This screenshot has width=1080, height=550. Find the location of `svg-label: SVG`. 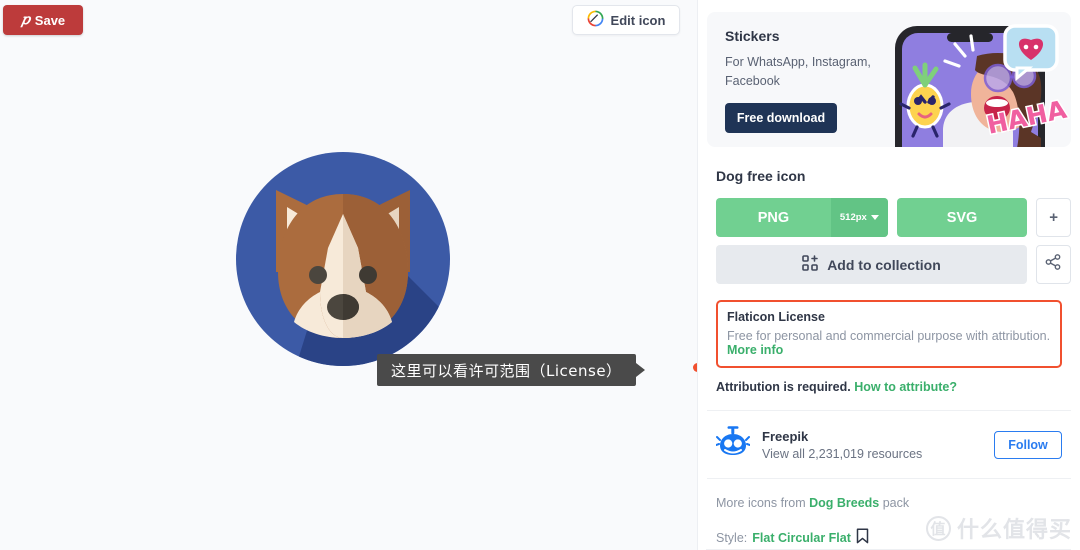

svg-label: SVG is located at coordinates (962, 217).